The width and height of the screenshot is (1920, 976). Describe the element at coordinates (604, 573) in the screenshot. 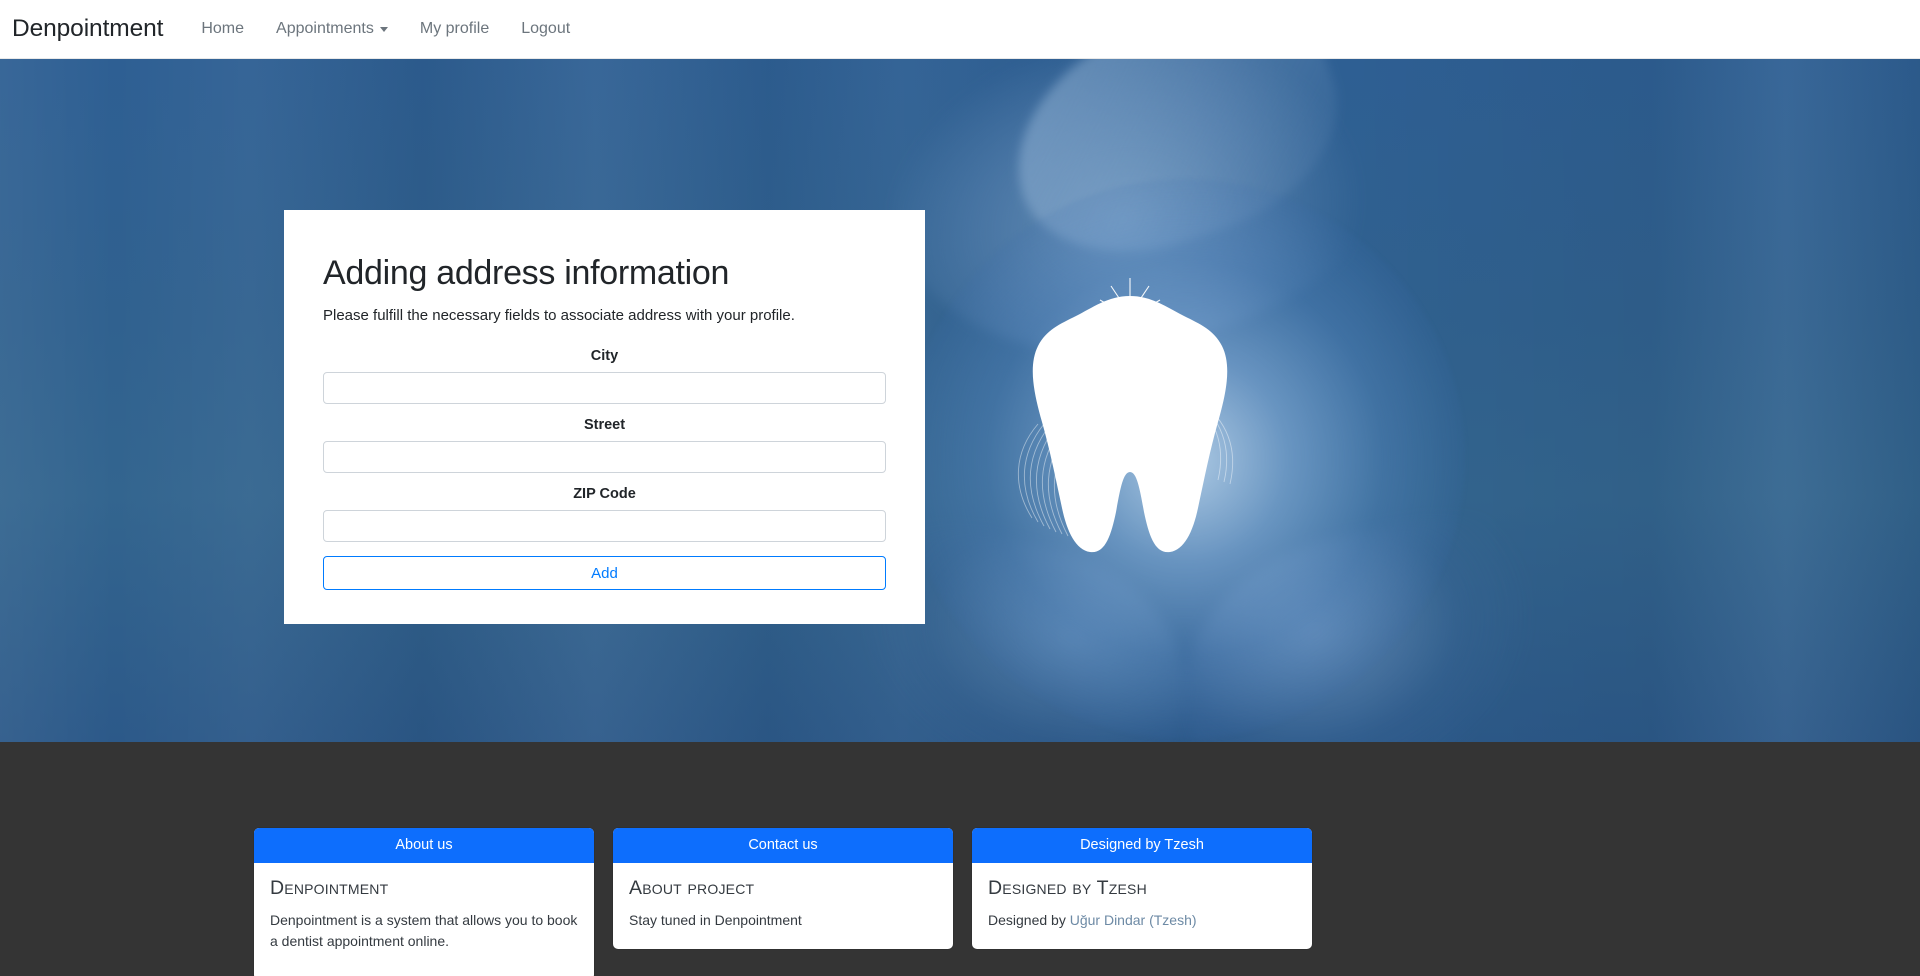

I see `add-button: Add` at that location.